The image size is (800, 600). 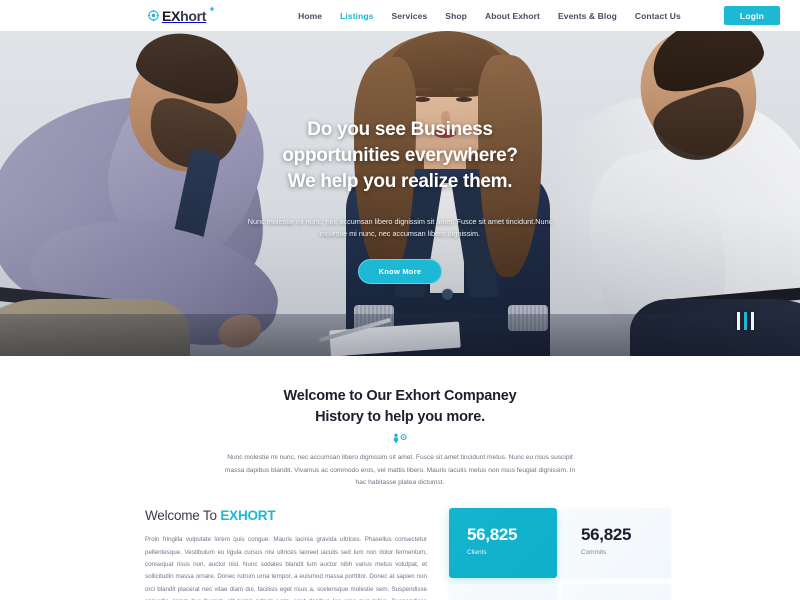 I want to click on section-divider, so click(x=400, y=438).